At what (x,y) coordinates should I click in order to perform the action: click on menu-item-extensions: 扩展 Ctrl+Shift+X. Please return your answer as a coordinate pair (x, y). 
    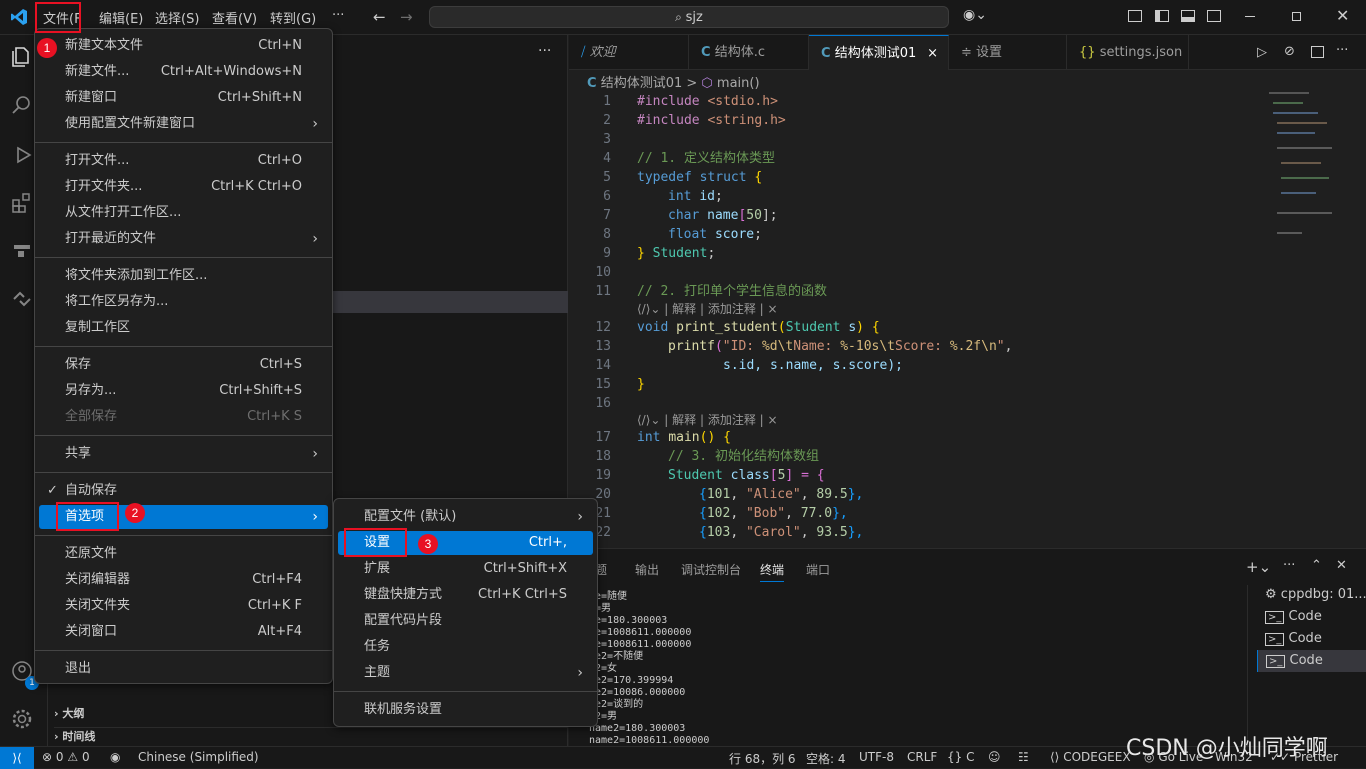
    Looking at the image, I should click on (465, 569).